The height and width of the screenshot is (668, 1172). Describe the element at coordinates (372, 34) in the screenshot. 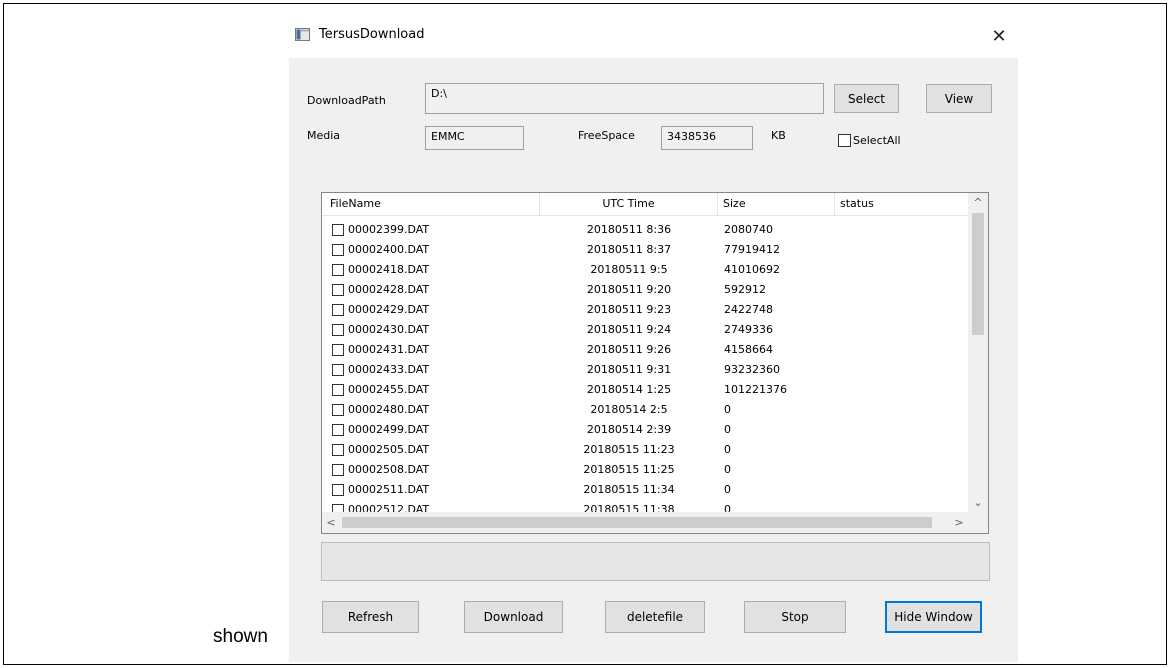

I see `window-title: TersusDownload` at that location.